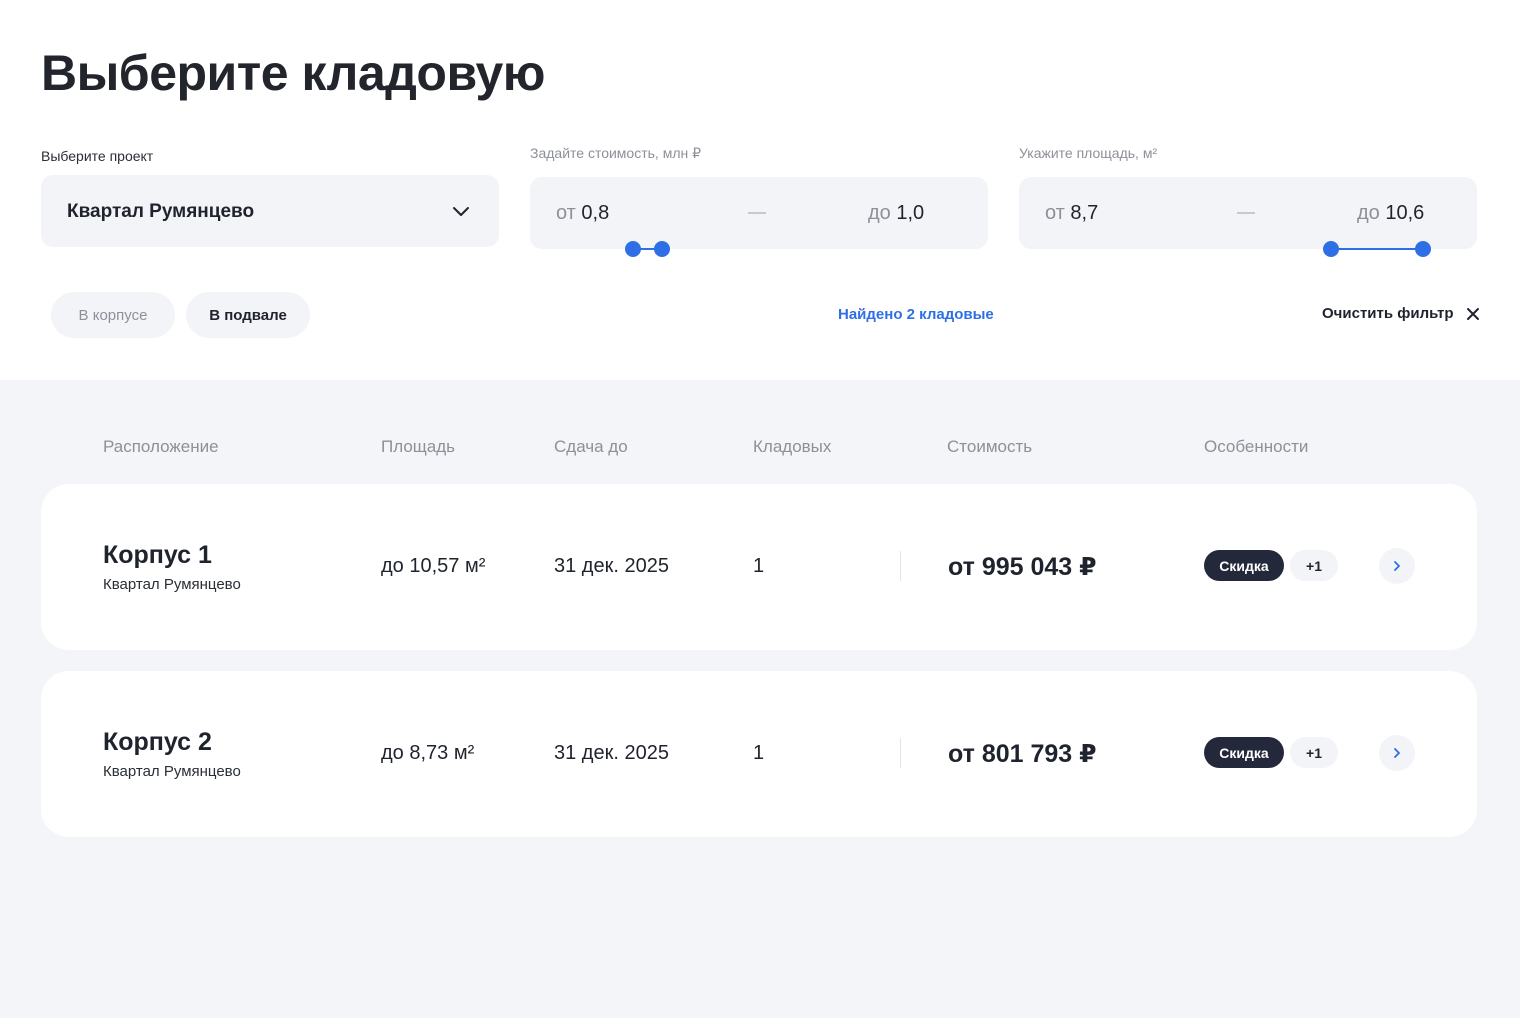  Describe the element at coordinates (662, 249) in the screenshot. I see `price-slider-max-handle` at that location.